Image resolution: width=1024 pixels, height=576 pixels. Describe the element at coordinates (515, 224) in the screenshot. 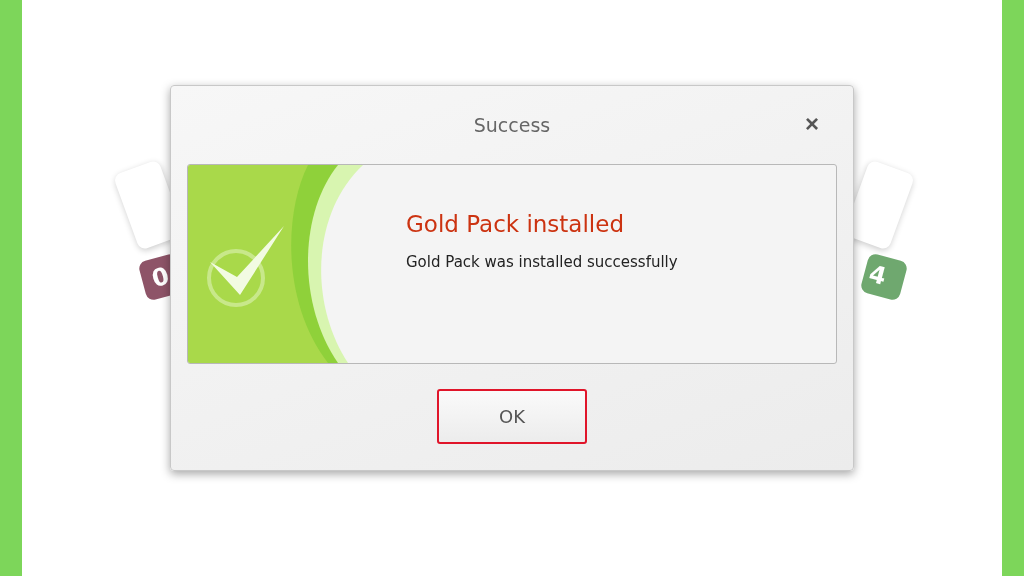

I see `message-heading: Gold Pack installed` at that location.